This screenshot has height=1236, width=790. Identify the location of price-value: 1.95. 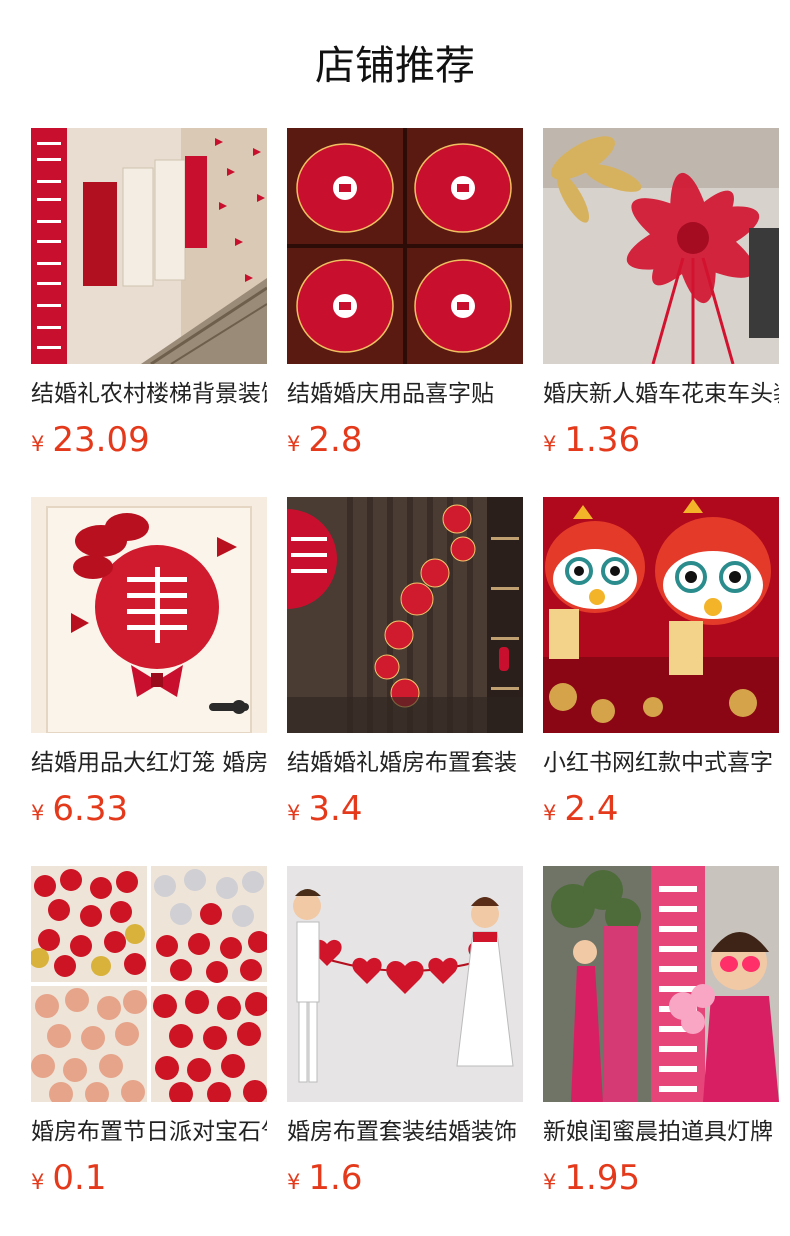
(602, 1178).